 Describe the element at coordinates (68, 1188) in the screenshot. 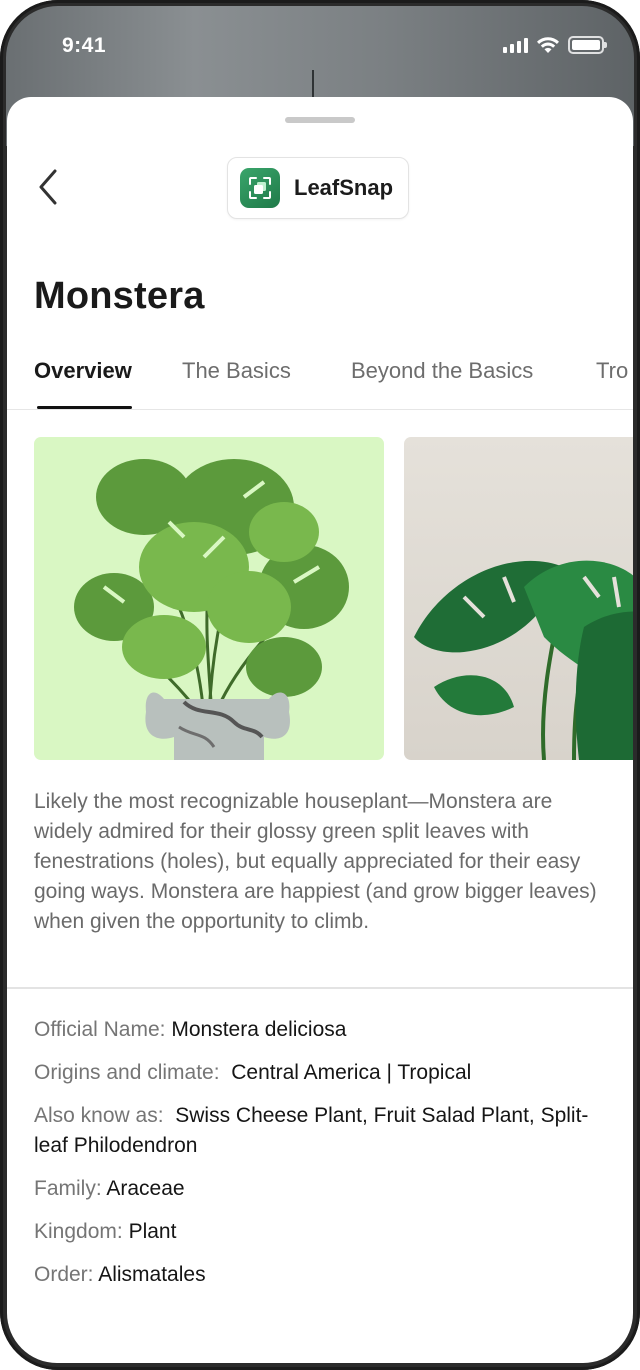

I see `fact-label: Family:` at that location.